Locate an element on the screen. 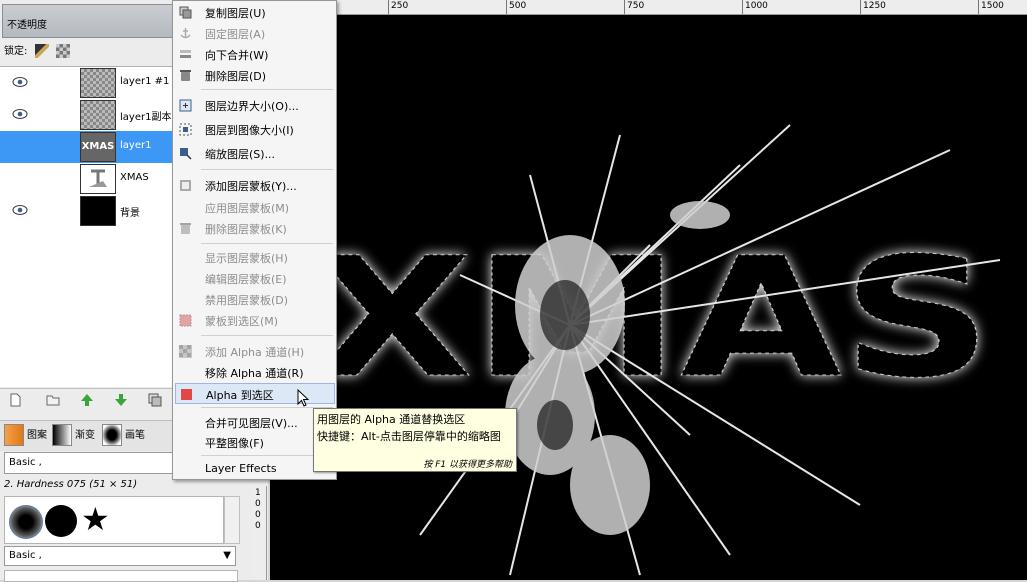  tab-gradients-label: 渐变 is located at coordinates (85, 435).